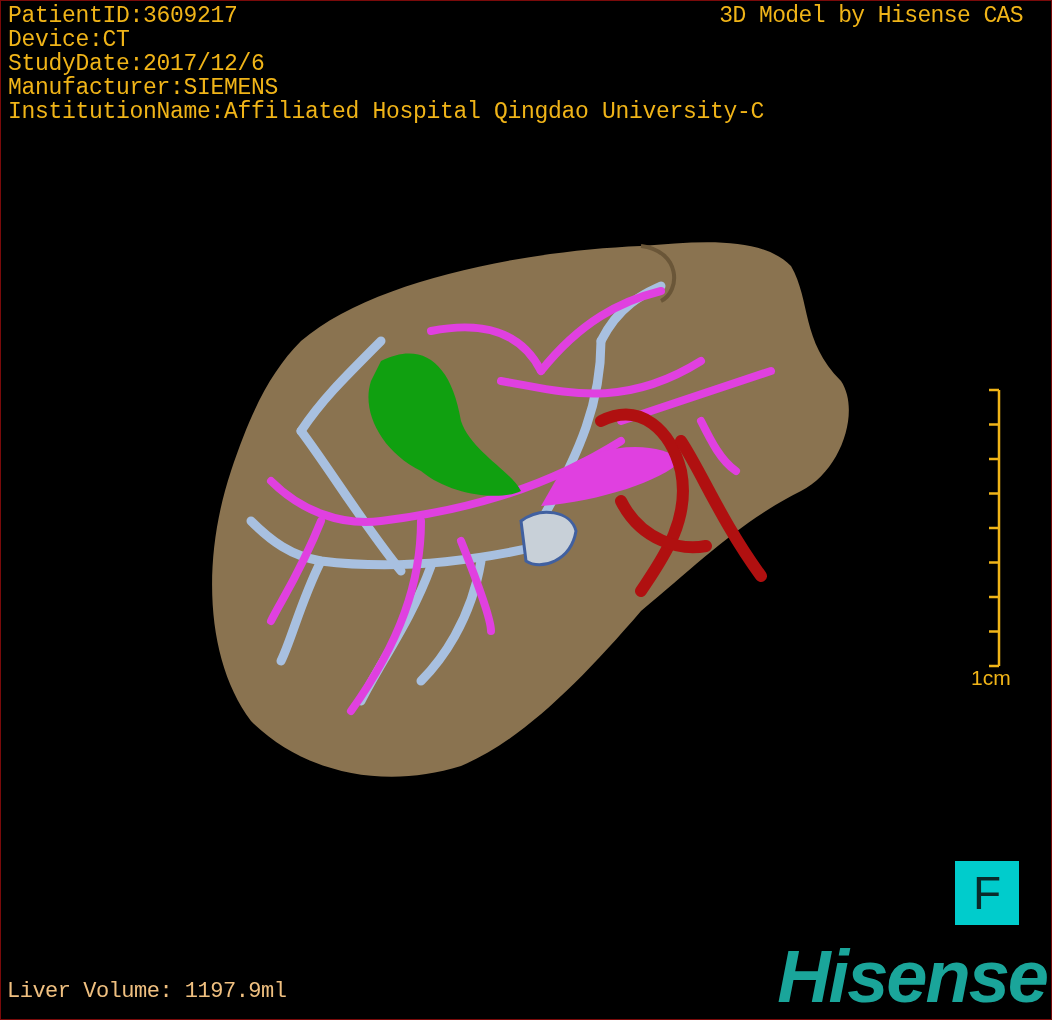 The height and width of the screenshot is (1020, 1052). What do you see at coordinates (386, 112) in the screenshot?
I see `study-info-line: InstitutionName:Affiliated Hospital Qingdao University-C` at bounding box center [386, 112].